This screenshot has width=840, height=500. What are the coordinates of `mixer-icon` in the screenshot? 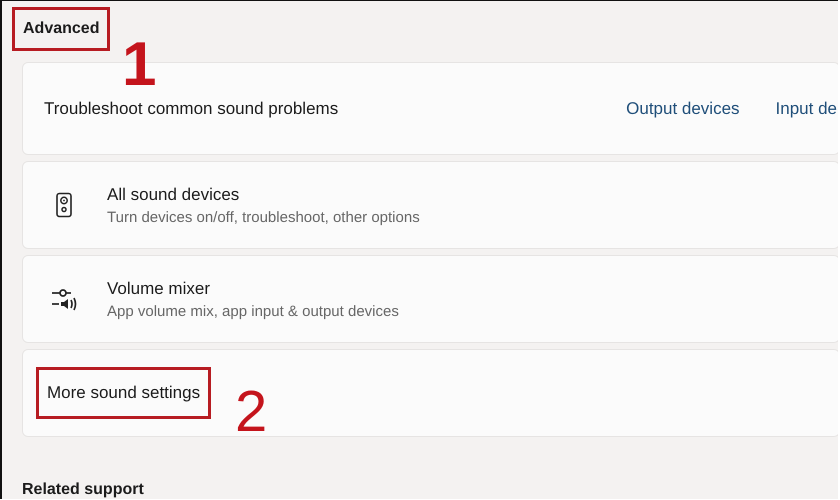 It's located at (64, 299).